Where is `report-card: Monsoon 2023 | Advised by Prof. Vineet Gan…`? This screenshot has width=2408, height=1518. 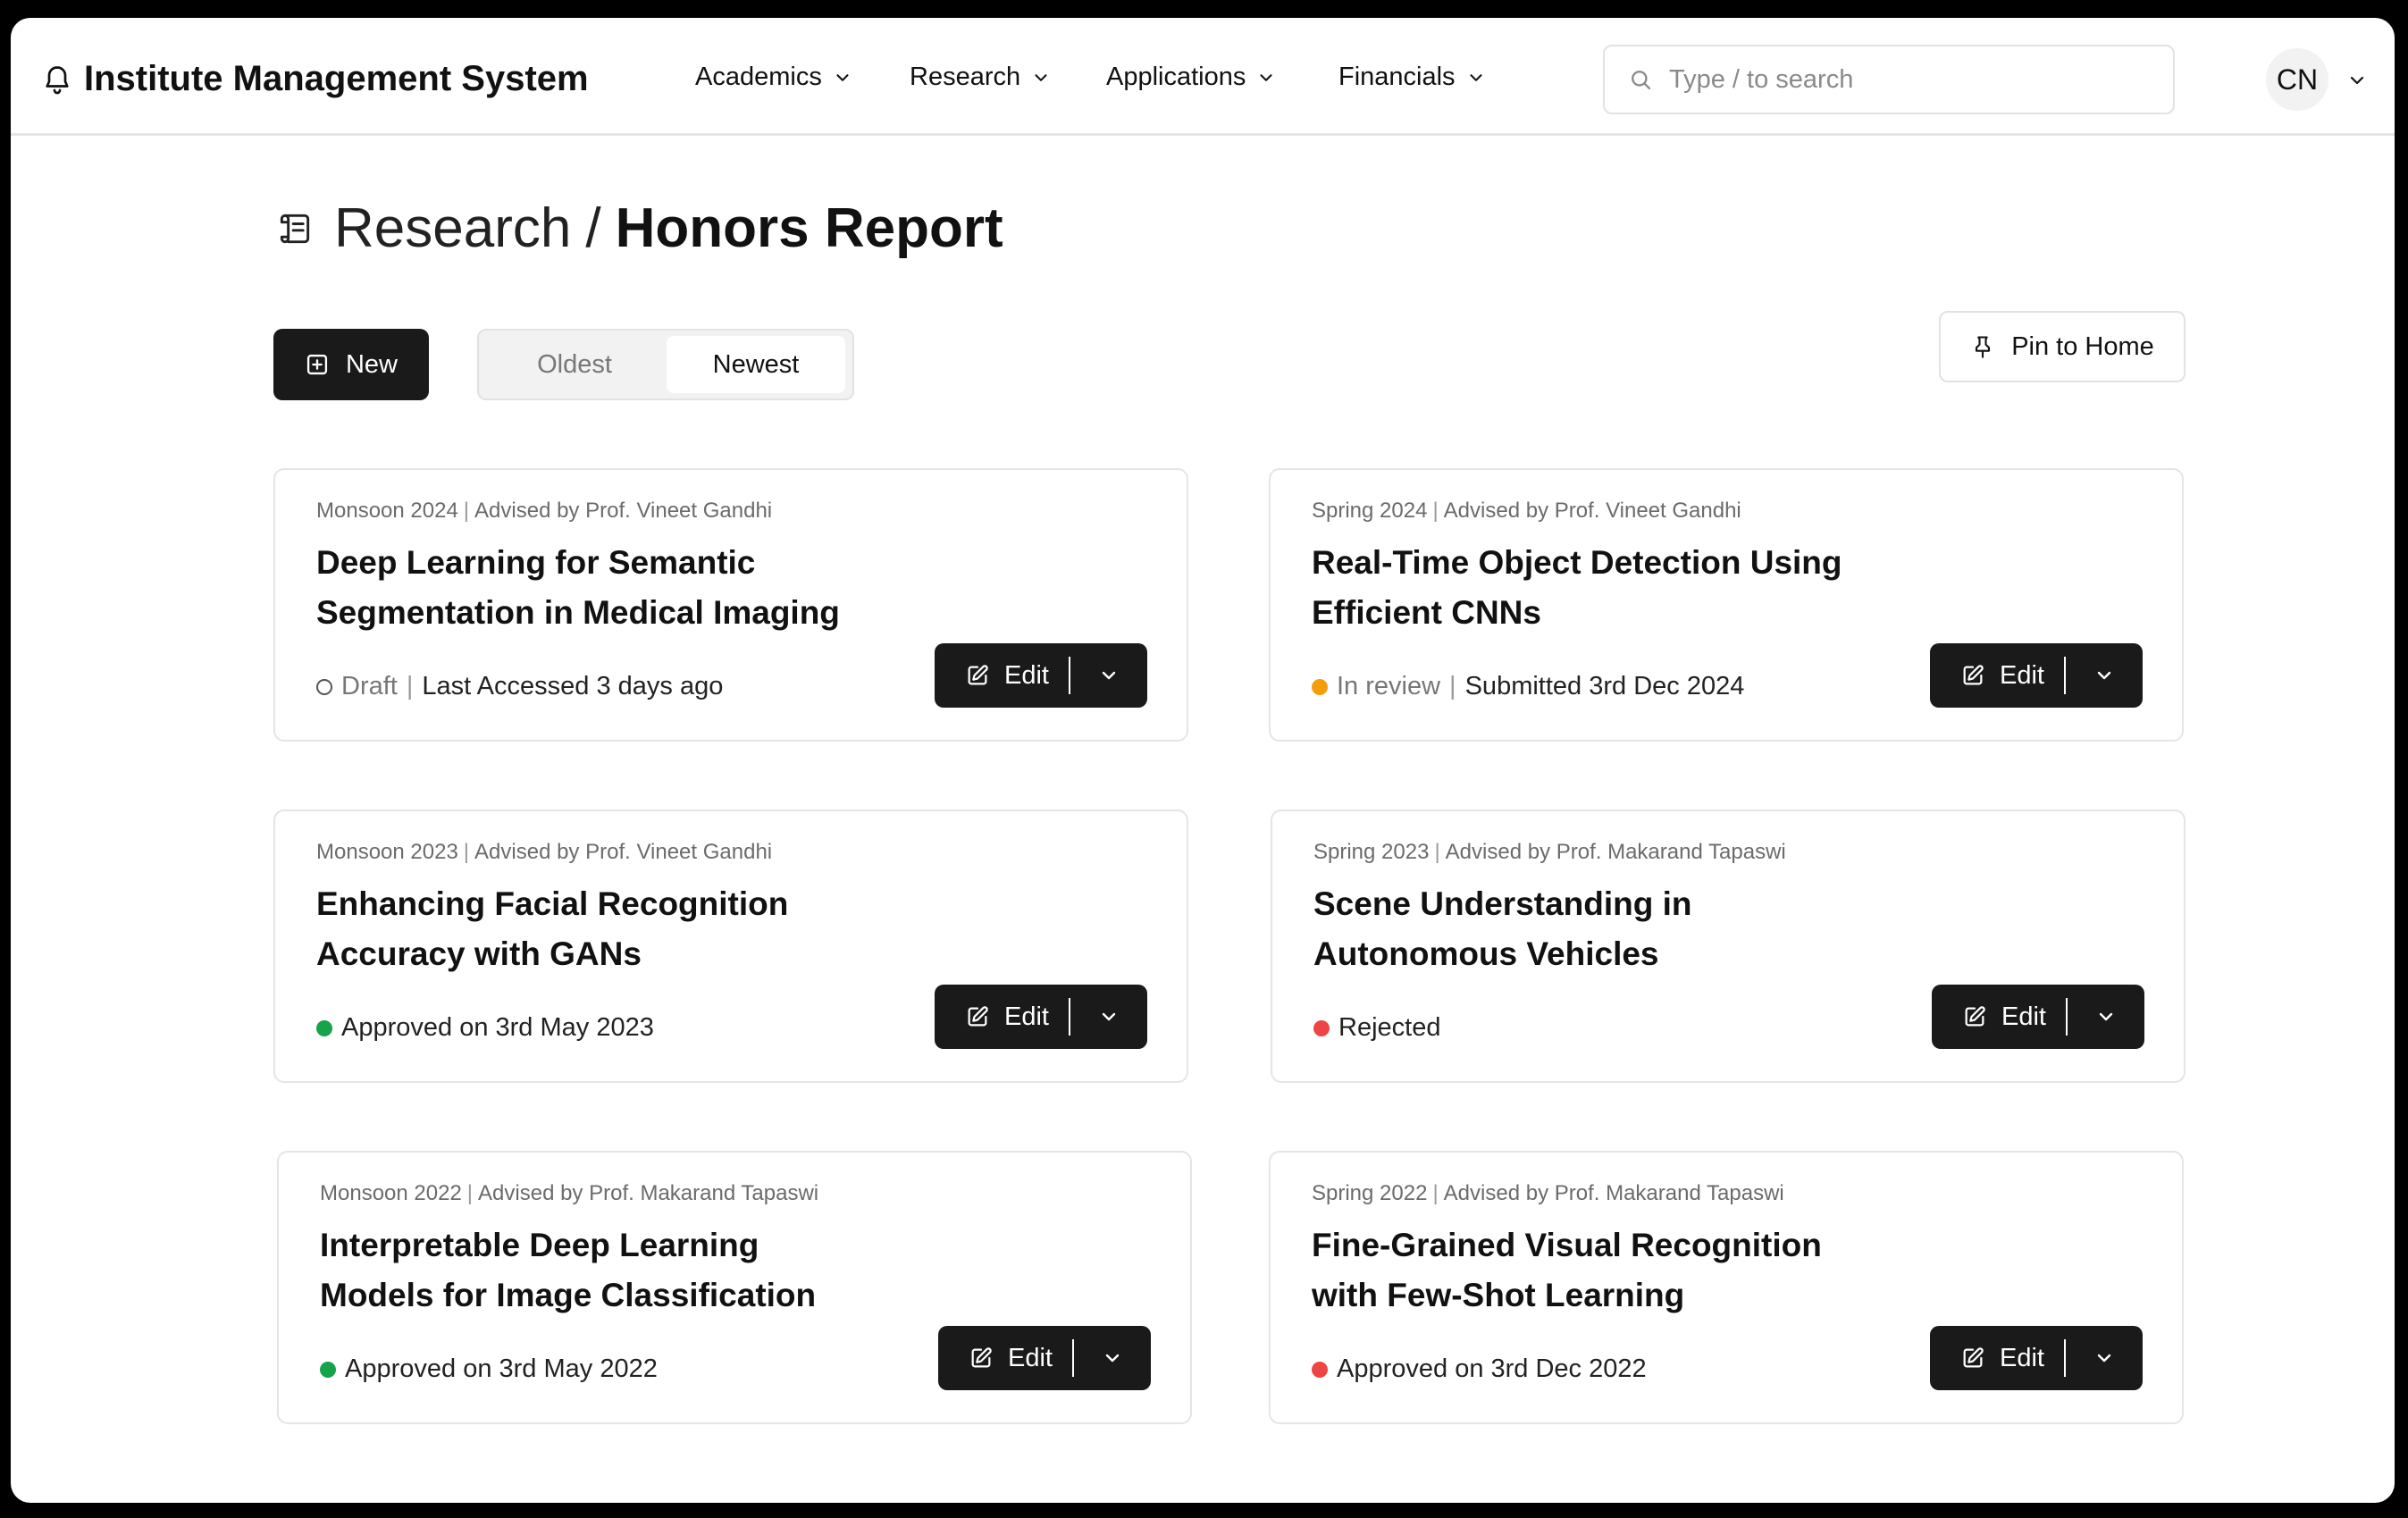 report-card: Monsoon 2023 | Advised by Prof. Vineet Gan… is located at coordinates (730, 946).